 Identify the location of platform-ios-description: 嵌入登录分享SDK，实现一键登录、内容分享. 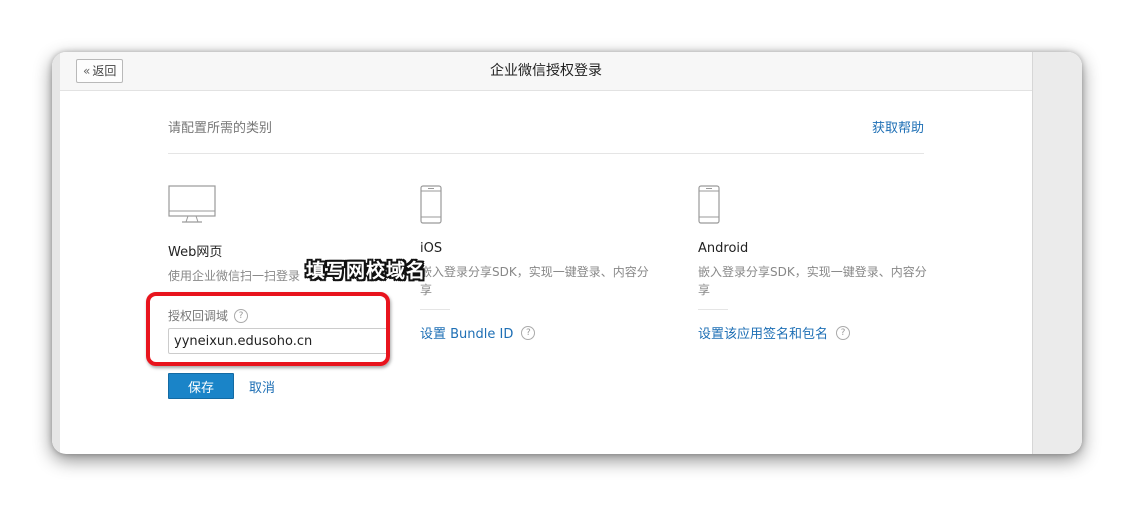
(534, 281).